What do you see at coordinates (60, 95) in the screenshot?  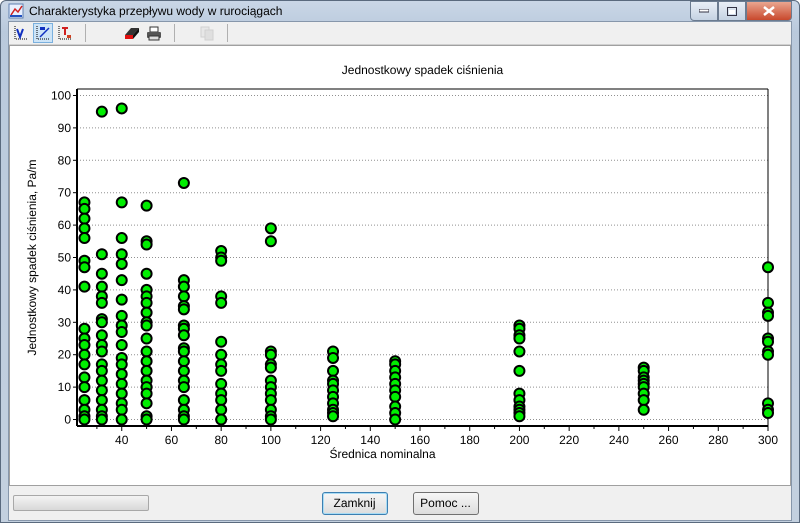 I see `y-tick-label: 100` at bounding box center [60, 95].